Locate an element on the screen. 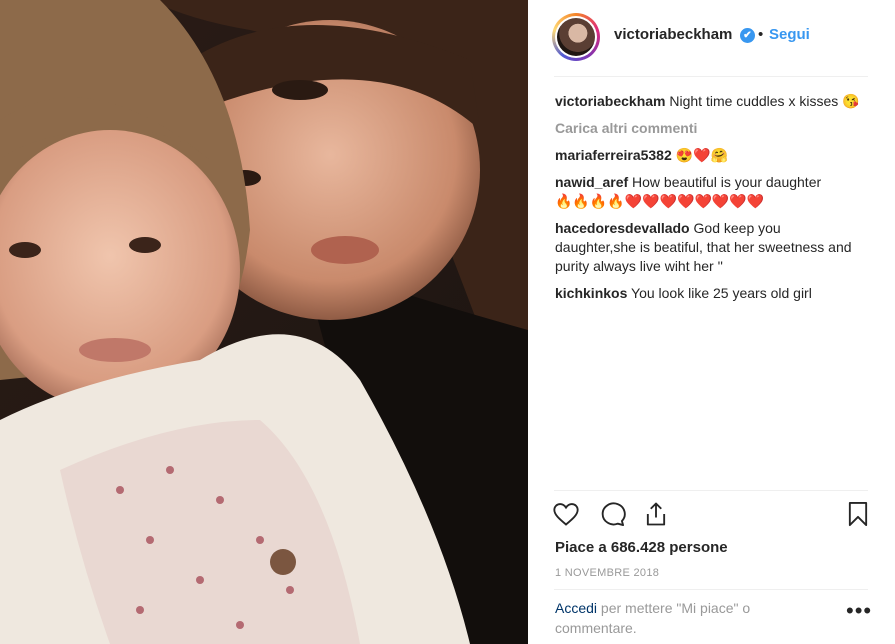 The width and height of the screenshot is (895, 644). heart-icon is located at coordinates (566, 514).